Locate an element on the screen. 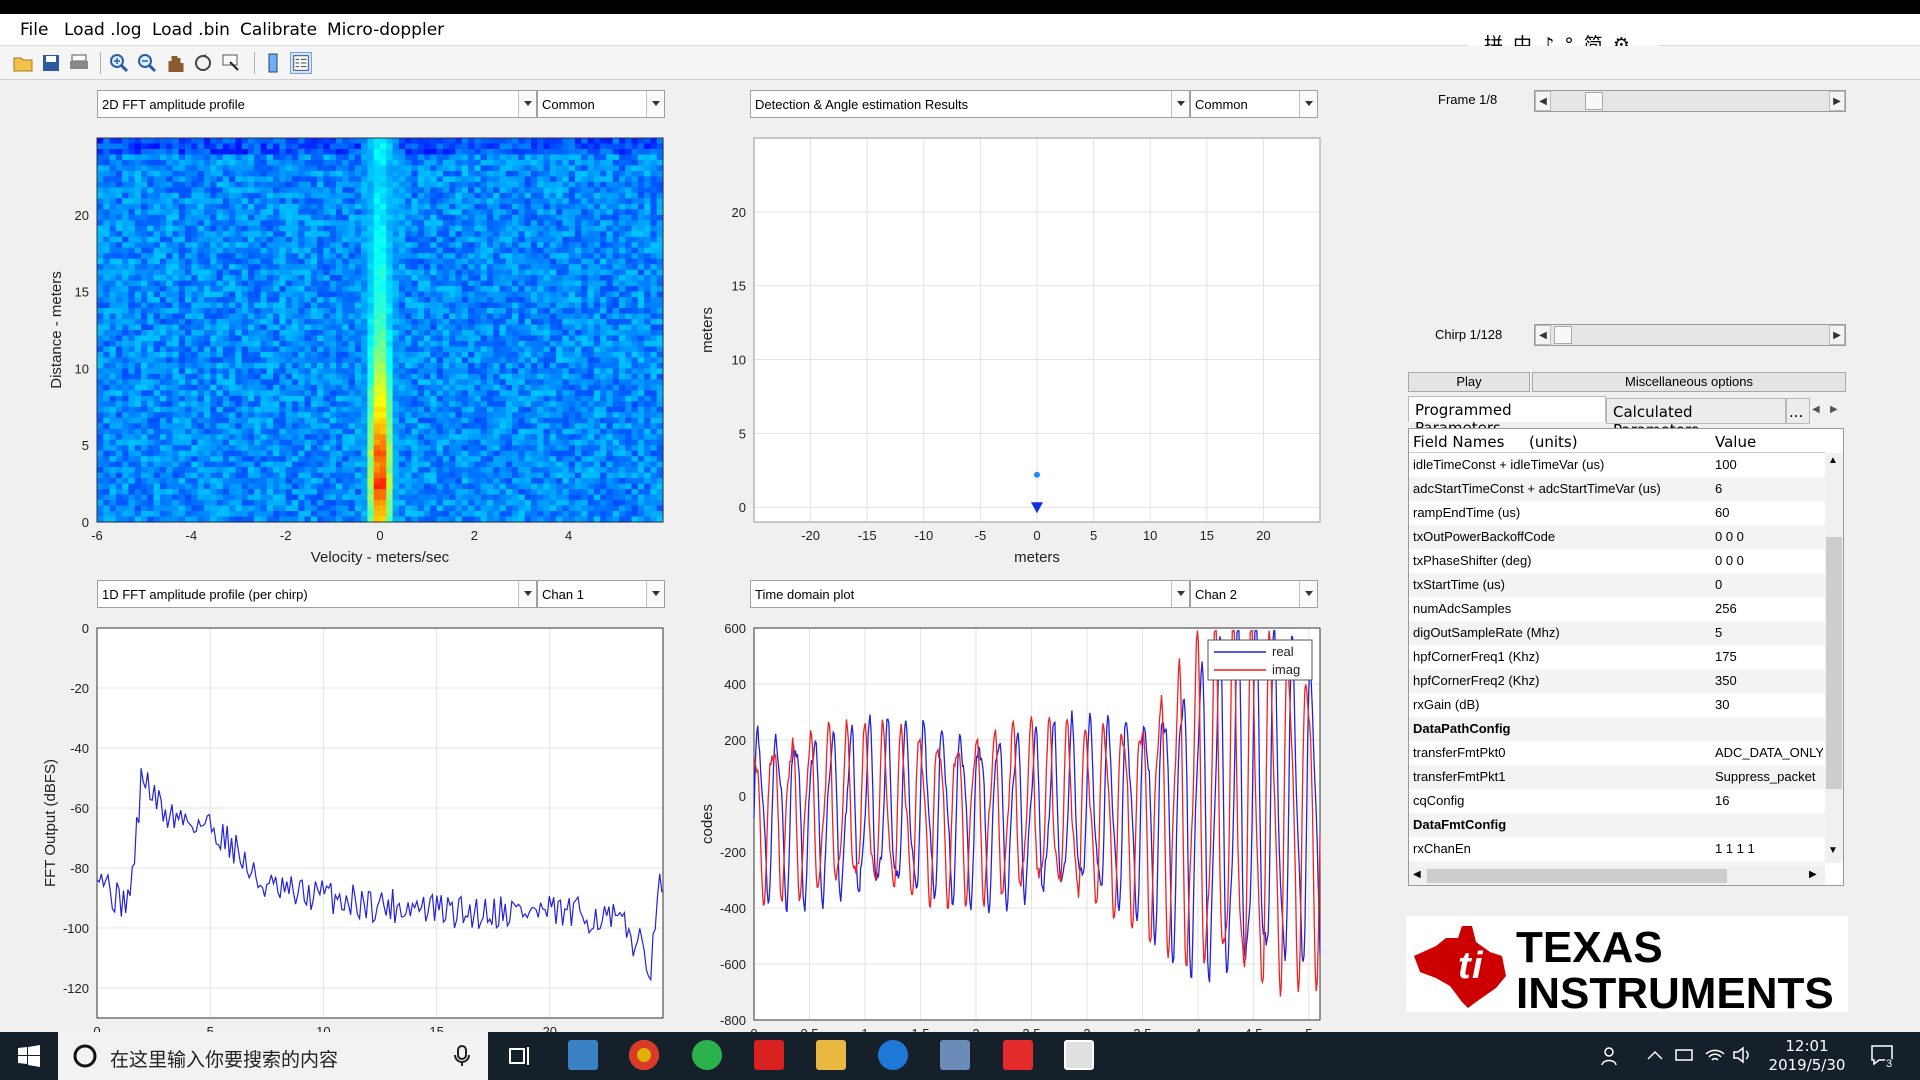 The height and width of the screenshot is (1080, 1920). zoom-out-icon is located at coordinates (147, 63).